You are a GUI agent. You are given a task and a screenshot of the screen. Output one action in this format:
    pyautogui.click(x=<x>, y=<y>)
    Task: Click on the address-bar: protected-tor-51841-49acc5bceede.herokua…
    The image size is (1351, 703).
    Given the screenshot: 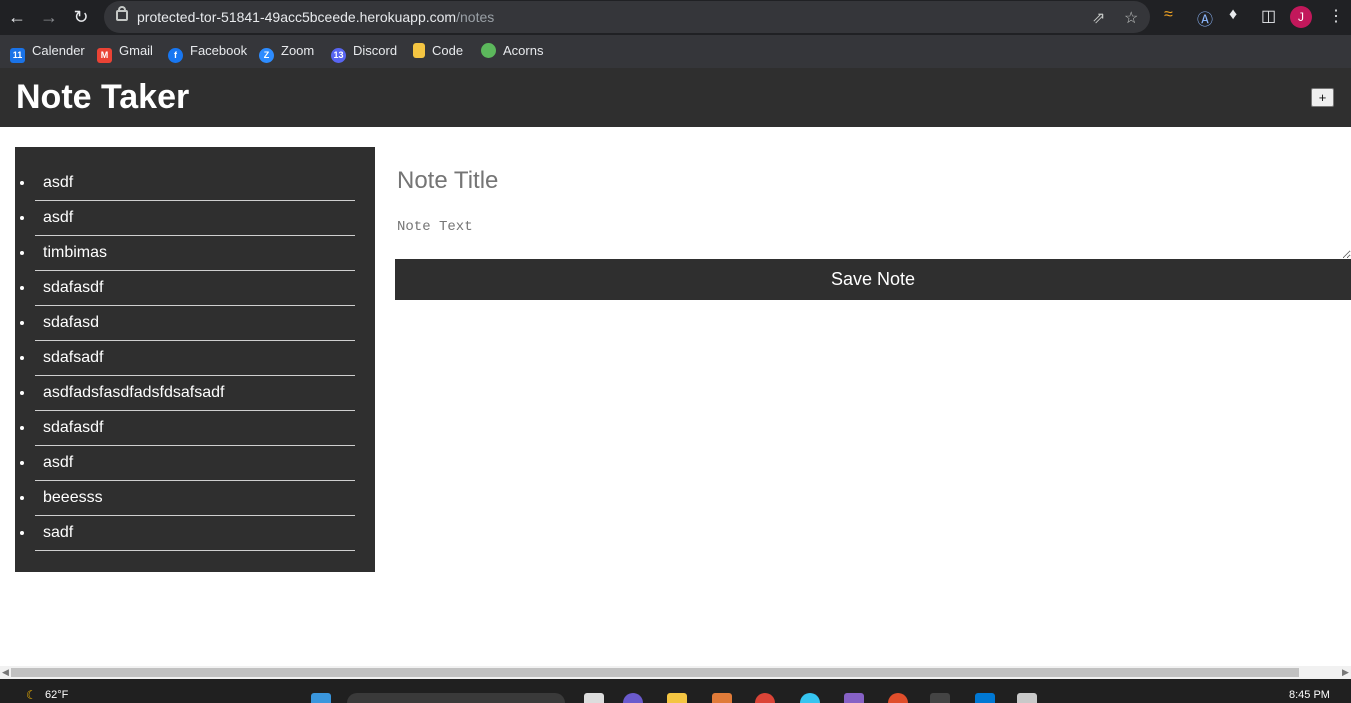 What is the action you would take?
    pyautogui.click(x=627, y=17)
    